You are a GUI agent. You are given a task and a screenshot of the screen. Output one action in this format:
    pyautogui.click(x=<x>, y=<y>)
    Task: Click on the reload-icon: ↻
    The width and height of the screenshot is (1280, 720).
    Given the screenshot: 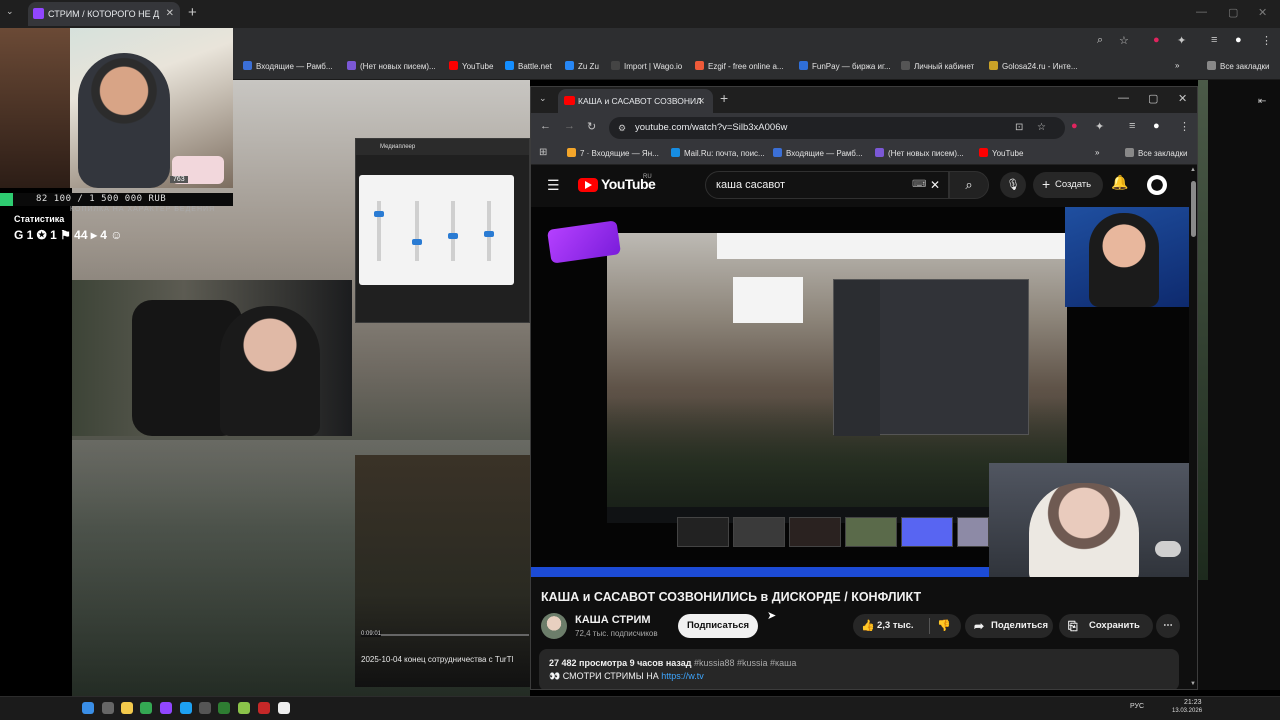 What is the action you would take?
    pyautogui.click(x=591, y=126)
    